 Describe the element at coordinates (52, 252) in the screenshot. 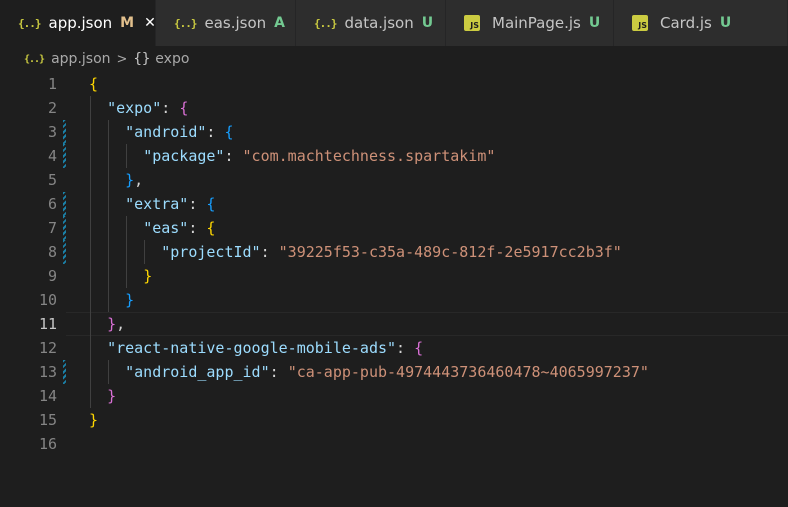

I see `line-number: 8` at that location.